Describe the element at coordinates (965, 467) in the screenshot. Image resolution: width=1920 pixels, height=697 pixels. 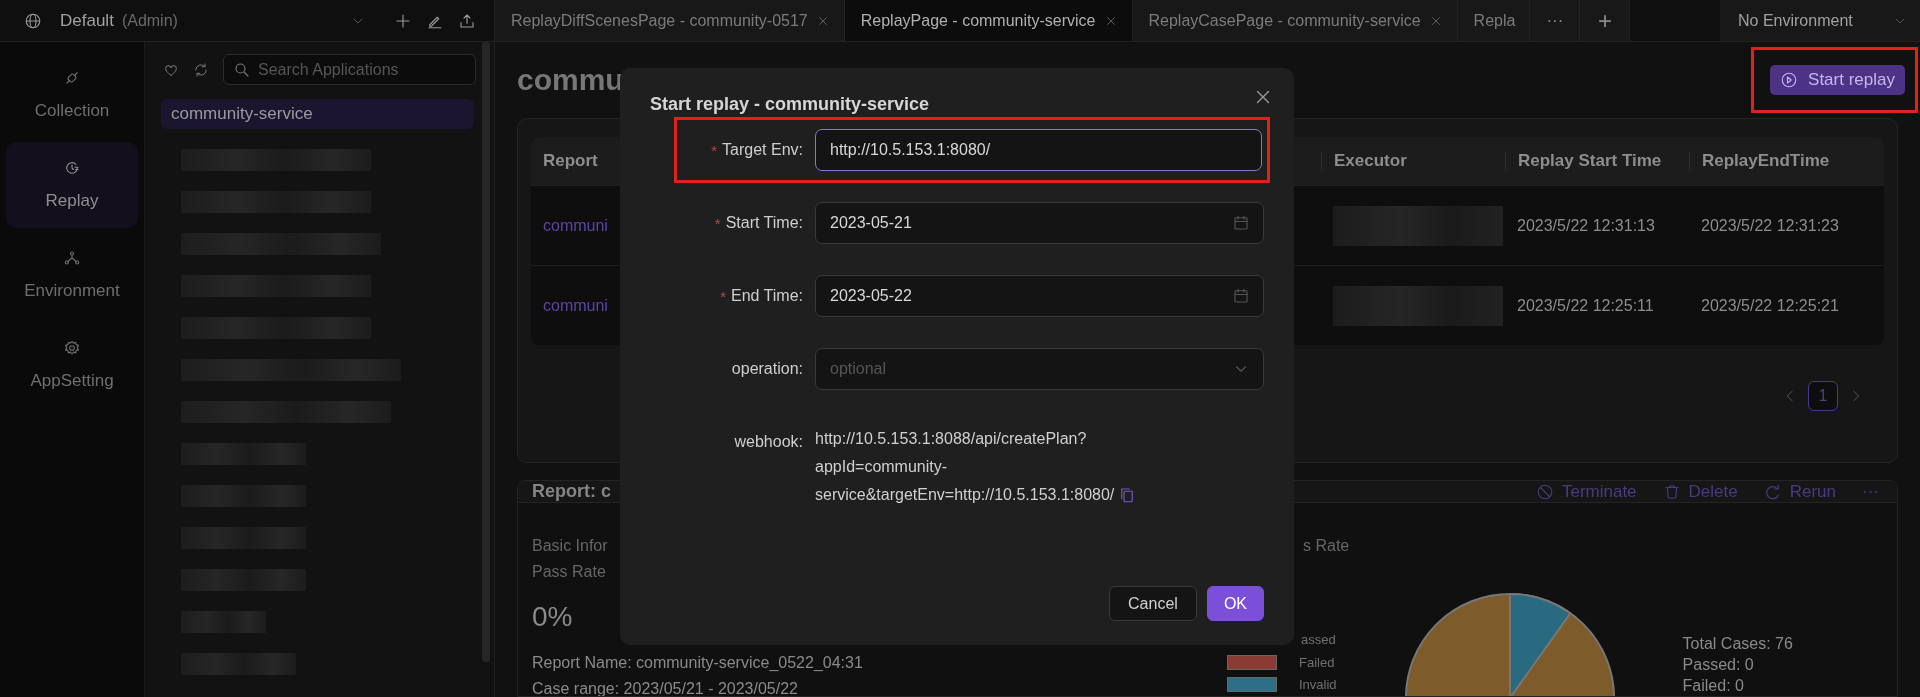
I see `webhook-url: http://10.5.153.1:8088/api/createPlan? appId=community- service&targetEnv=http://10.5.153.1:8080/` at that location.